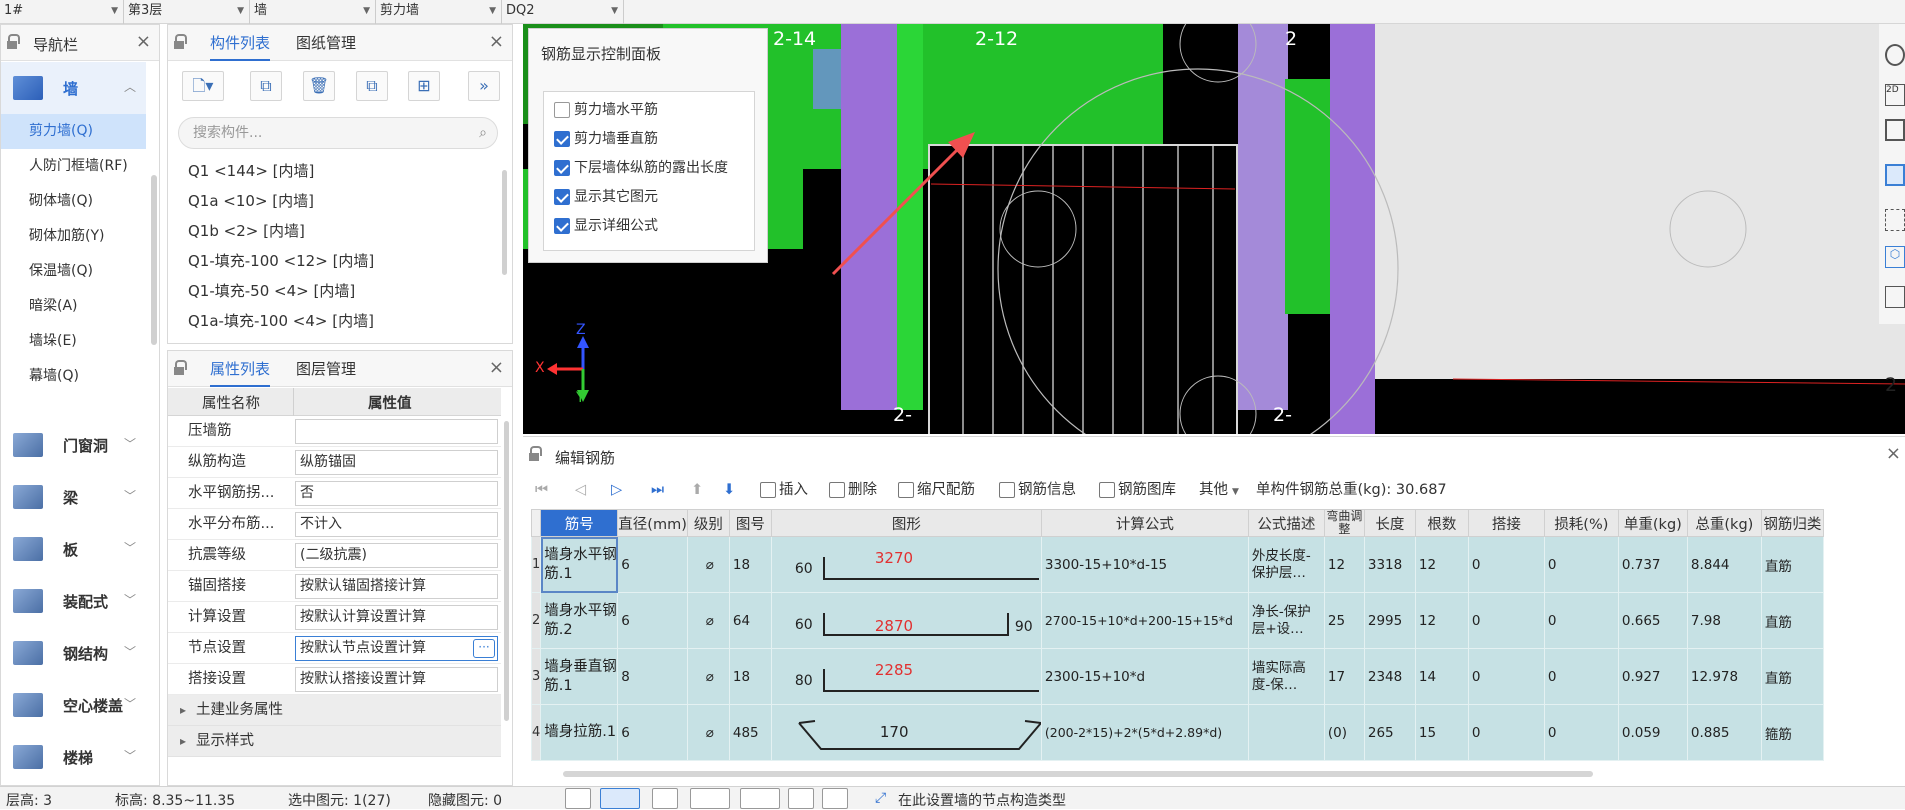 Image resolution: width=1905 pixels, height=810 pixels. What do you see at coordinates (396, 679) in the screenshot?
I see `property-value: 按默认搭接设置计算` at bounding box center [396, 679].